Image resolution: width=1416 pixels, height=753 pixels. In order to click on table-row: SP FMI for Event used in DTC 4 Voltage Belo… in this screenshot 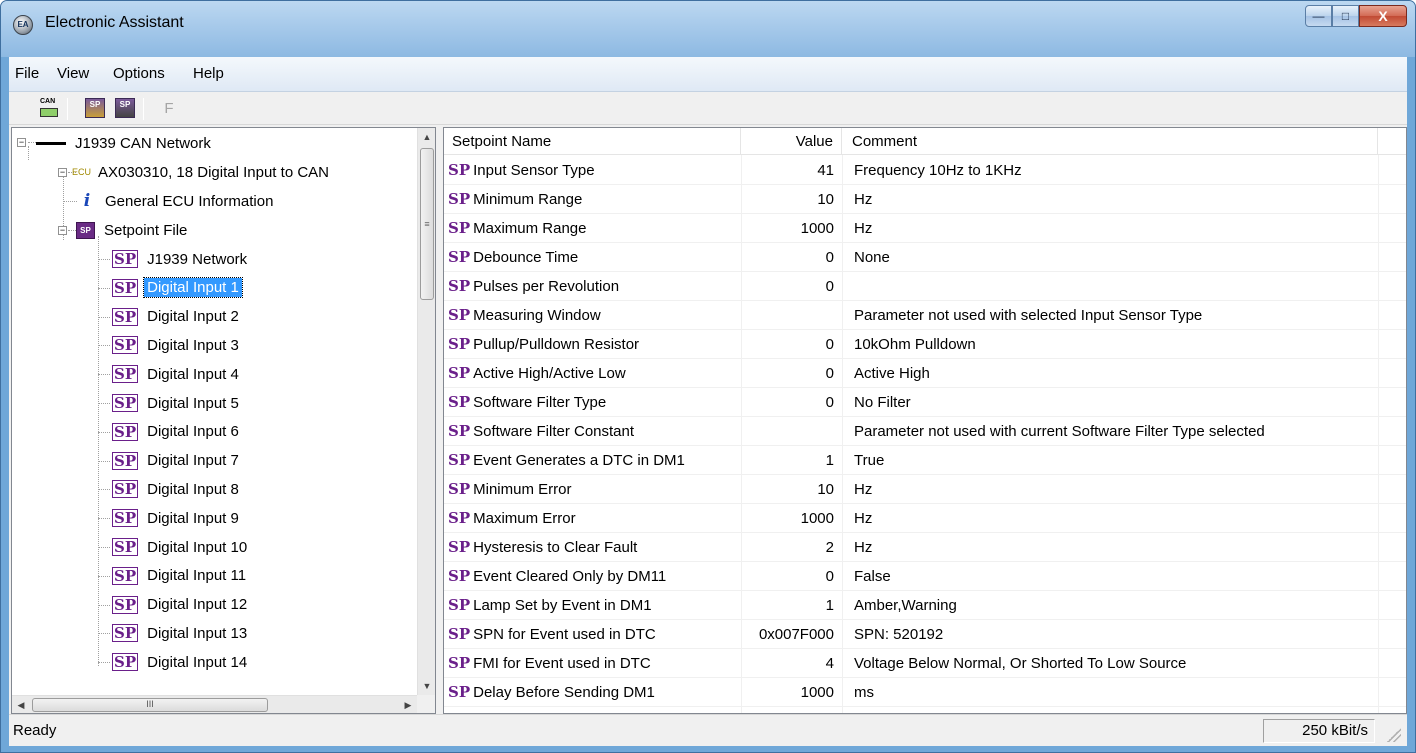, I will do `click(925, 663)`.